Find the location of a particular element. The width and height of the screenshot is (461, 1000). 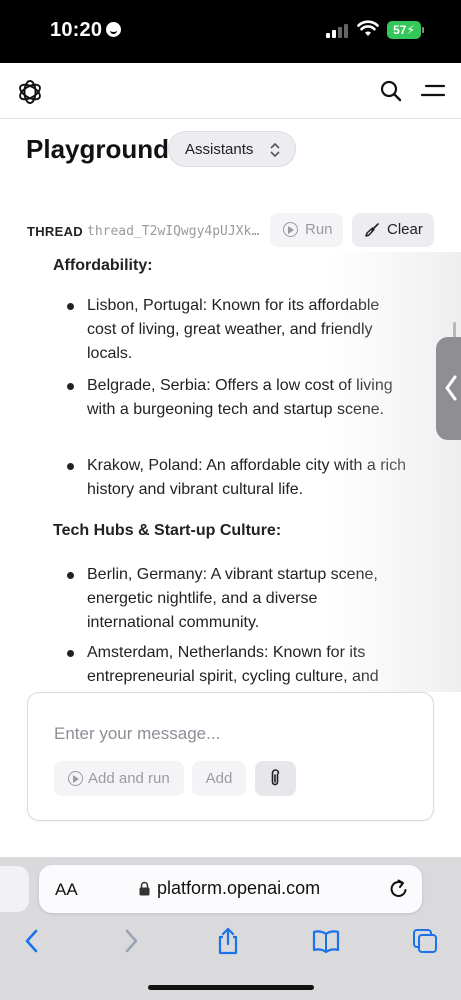

bookmarks-icon is located at coordinates (326, 941).